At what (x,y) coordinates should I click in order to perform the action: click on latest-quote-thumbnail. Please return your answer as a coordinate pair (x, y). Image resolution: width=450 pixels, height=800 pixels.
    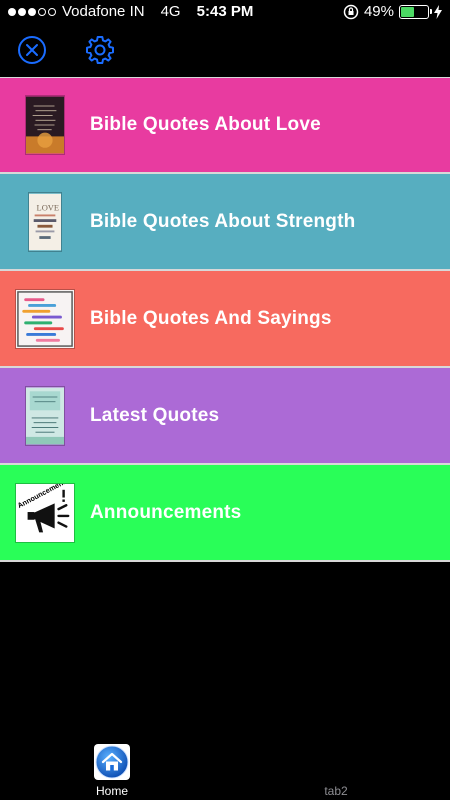
    Looking at the image, I should click on (45, 415).